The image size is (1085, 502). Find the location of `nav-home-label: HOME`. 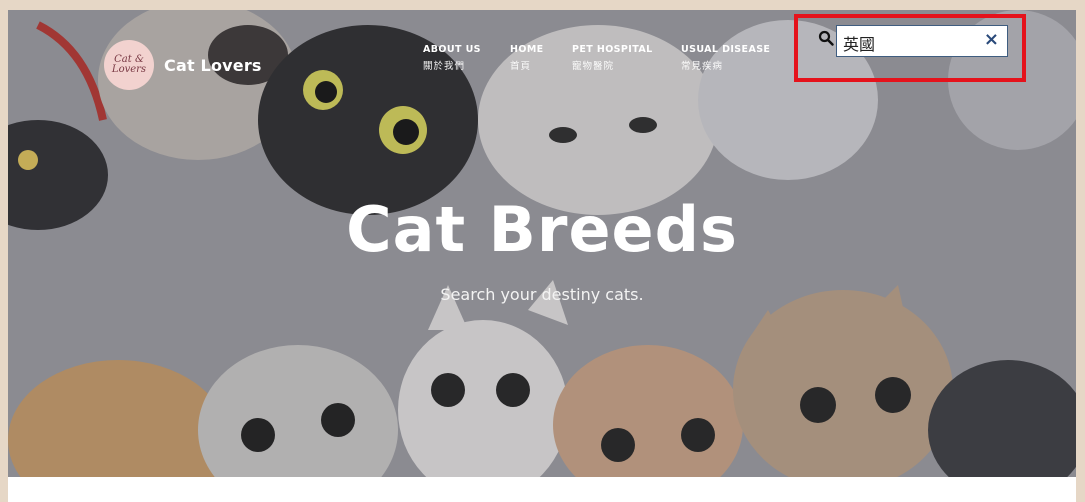

nav-home-label: HOME is located at coordinates (527, 49).